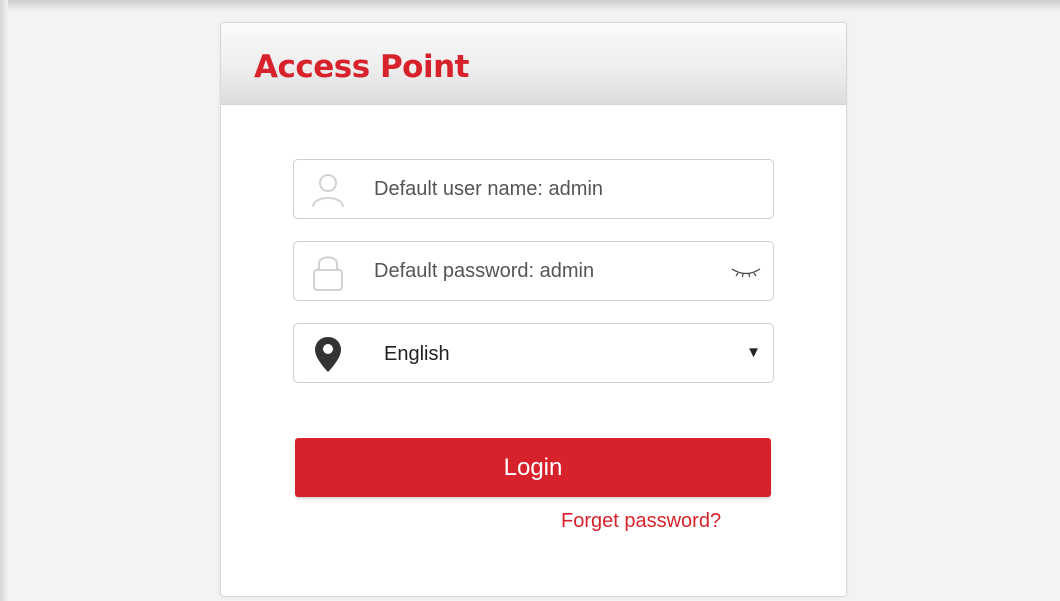  I want to click on page-title: Access Point, so click(362, 67).